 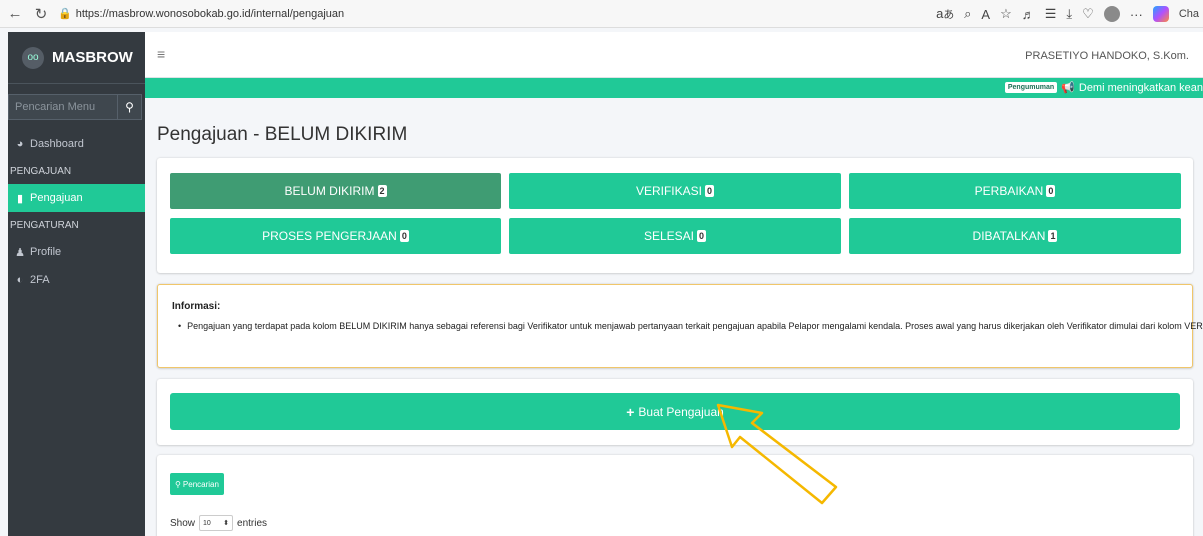 I want to click on chat-tab-label: Cha, so click(x=1189, y=14).